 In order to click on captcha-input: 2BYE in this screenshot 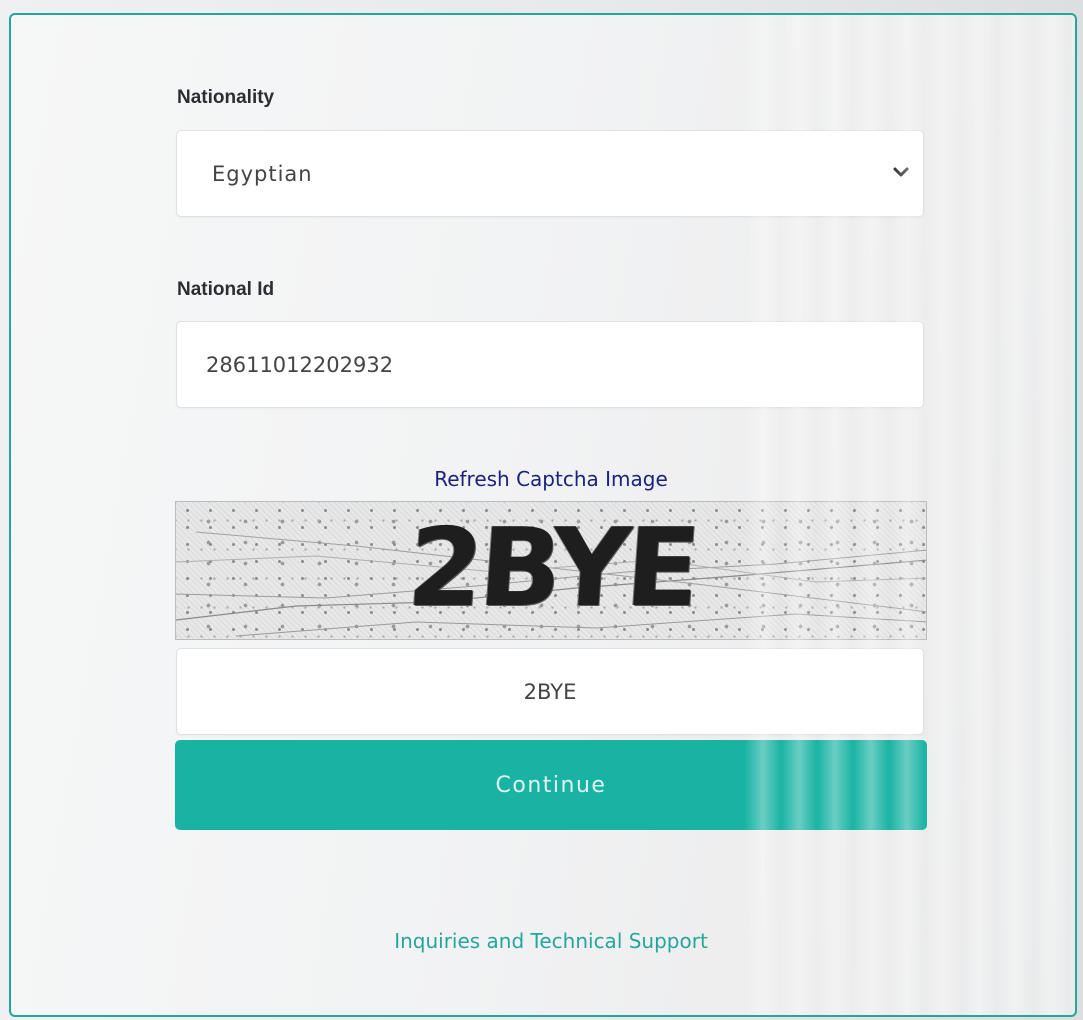, I will do `click(550, 691)`.